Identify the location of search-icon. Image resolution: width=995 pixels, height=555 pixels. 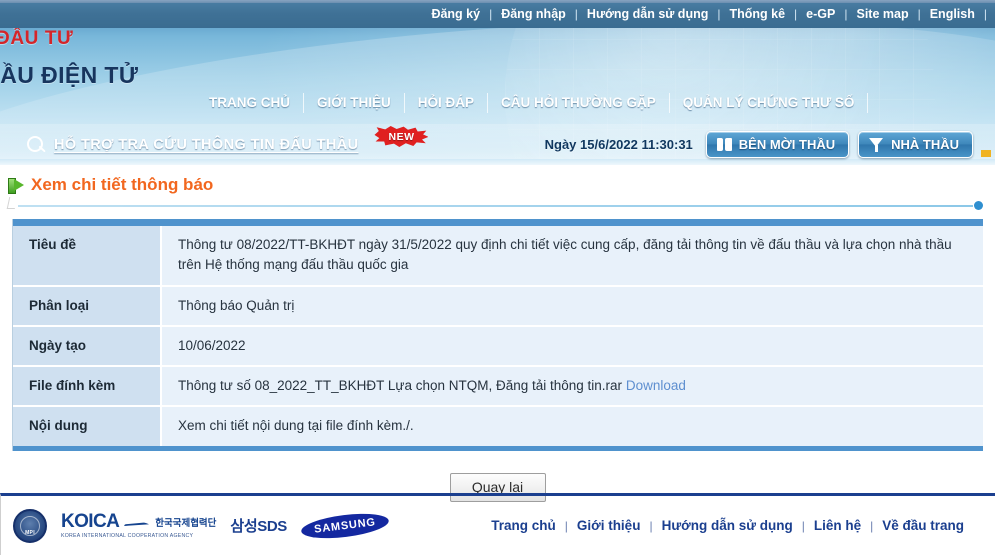
(36, 145).